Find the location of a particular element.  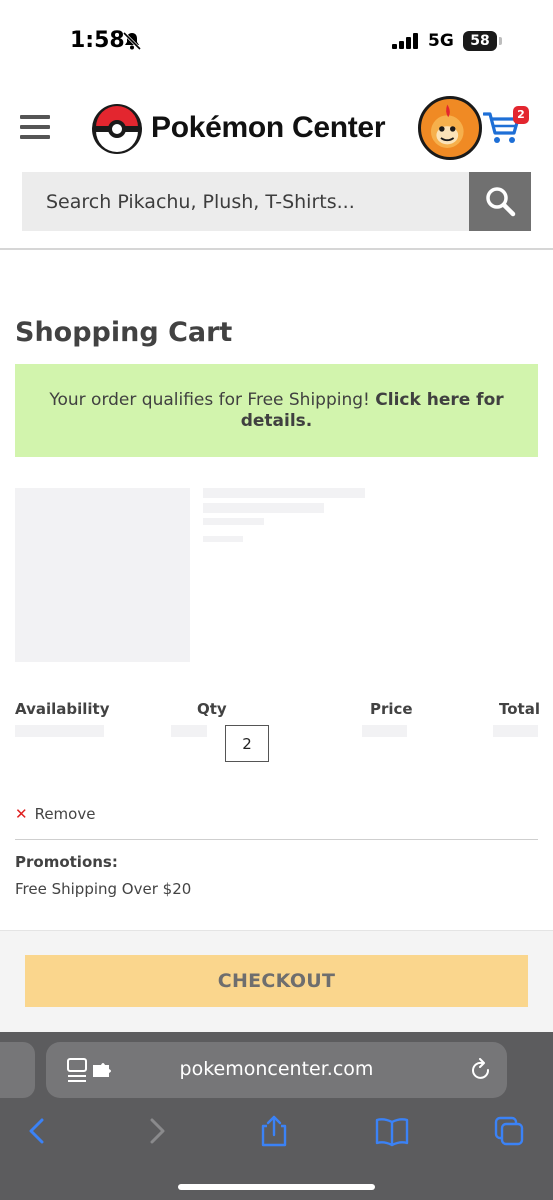

qty-placeholder is located at coordinates (189, 731).